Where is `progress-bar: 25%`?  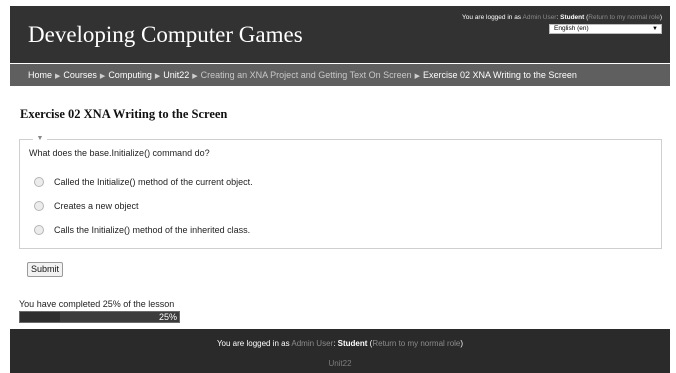 progress-bar: 25% is located at coordinates (99, 317).